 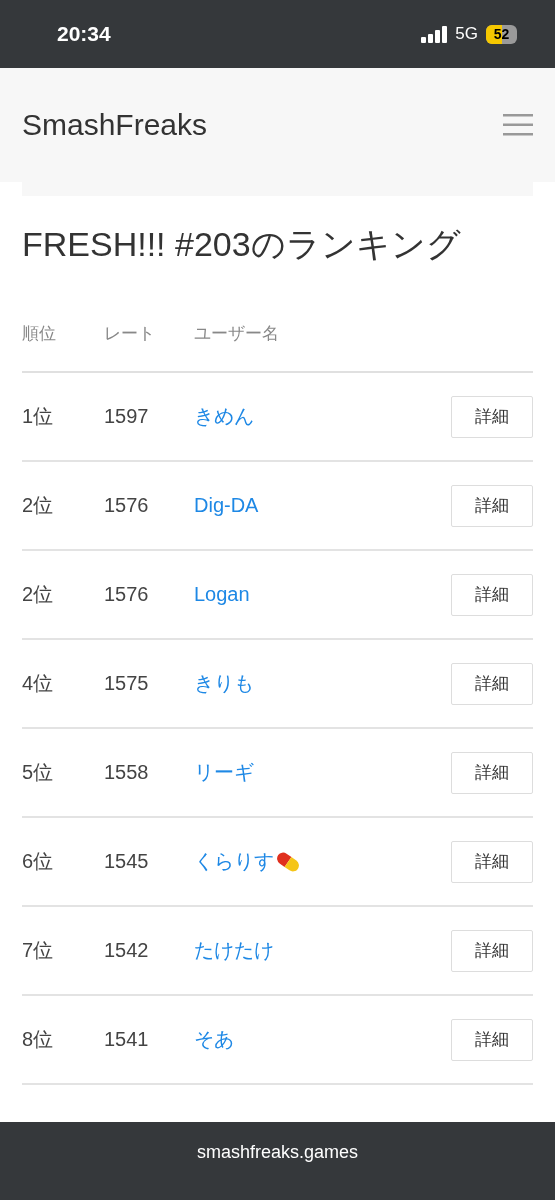 What do you see at coordinates (84, 34) in the screenshot?
I see `clock-time: 20:34` at bounding box center [84, 34].